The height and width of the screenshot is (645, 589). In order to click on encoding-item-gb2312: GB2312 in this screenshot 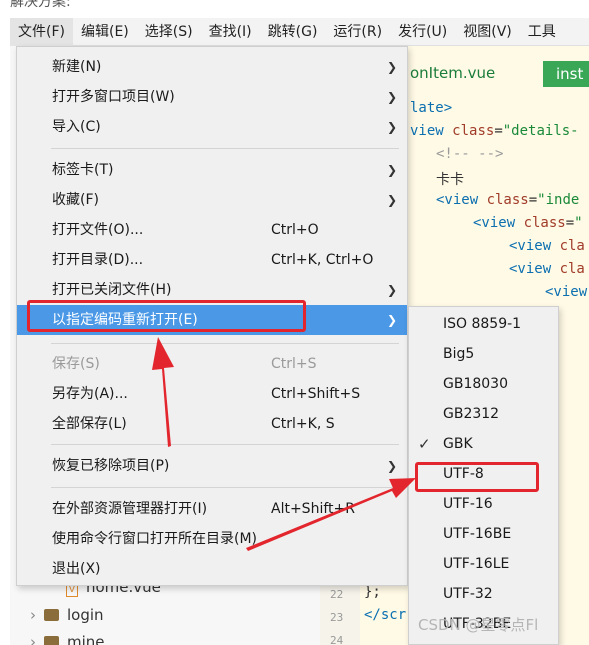, I will do `click(483, 414)`.